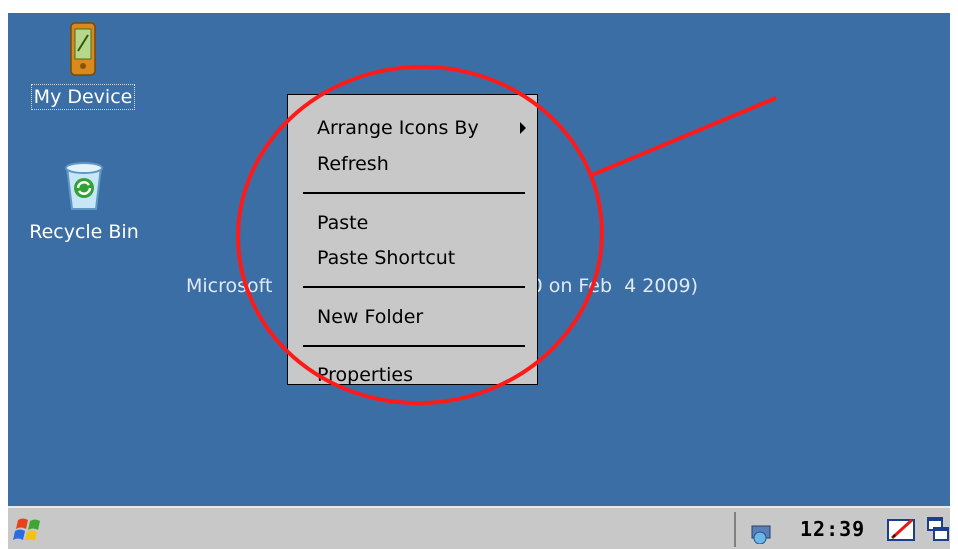 The height and width of the screenshot is (549, 958). What do you see at coordinates (84, 232) in the screenshot?
I see `desktop-icon-label: Recycle Bin` at bounding box center [84, 232].